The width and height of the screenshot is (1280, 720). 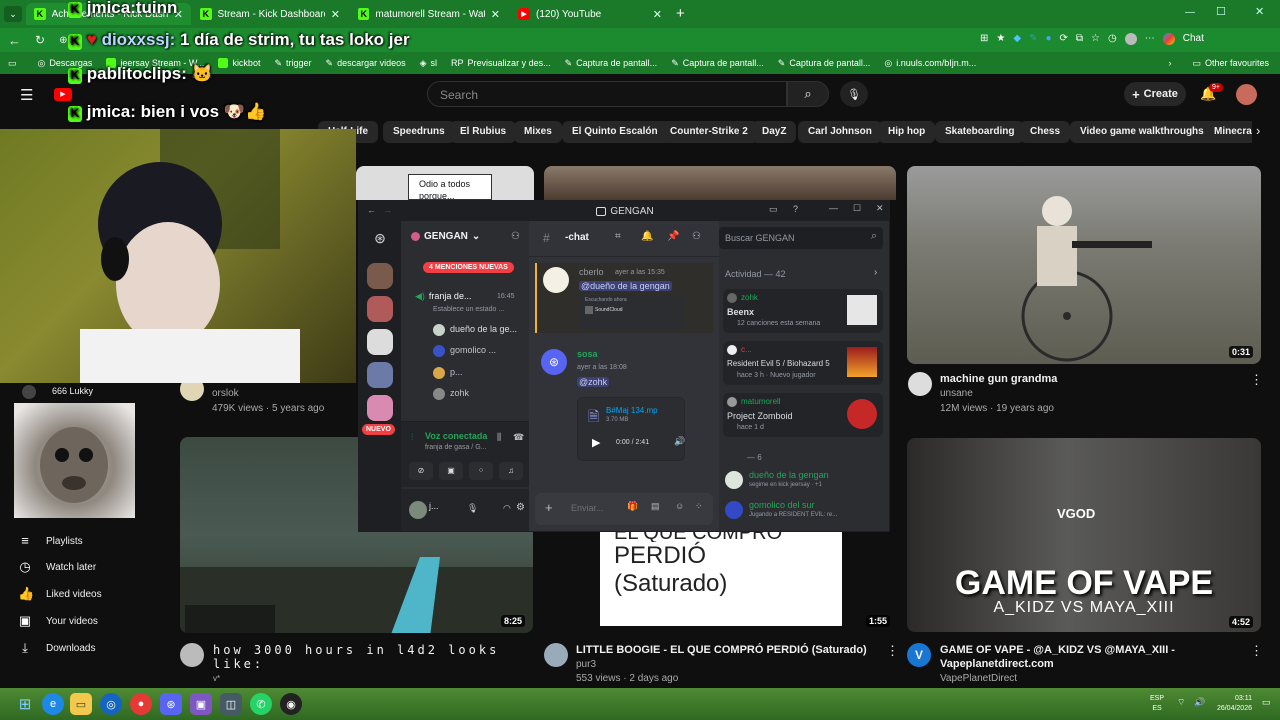 What do you see at coordinates (919, 655) in the screenshot?
I see `channel-avatar: V` at bounding box center [919, 655].